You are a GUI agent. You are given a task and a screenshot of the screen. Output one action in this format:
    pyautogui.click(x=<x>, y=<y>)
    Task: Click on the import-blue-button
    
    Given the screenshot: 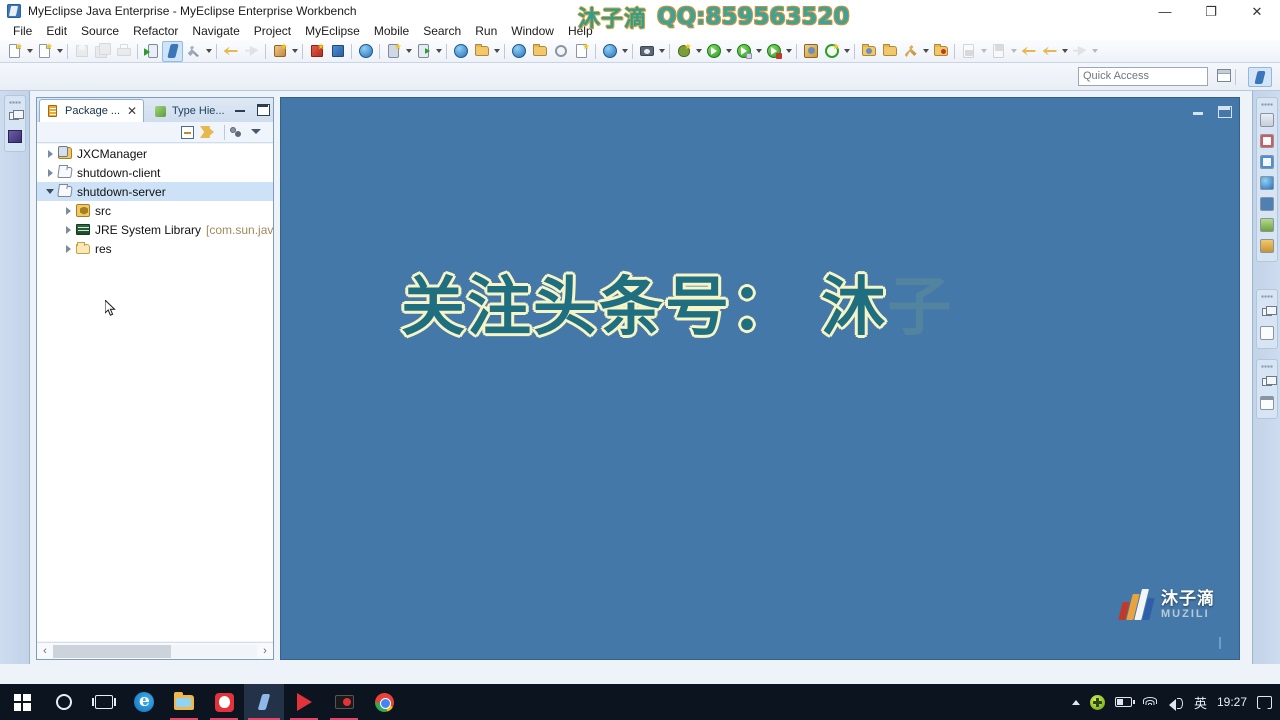 What is the action you would take?
    pyautogui.click(x=337, y=51)
    